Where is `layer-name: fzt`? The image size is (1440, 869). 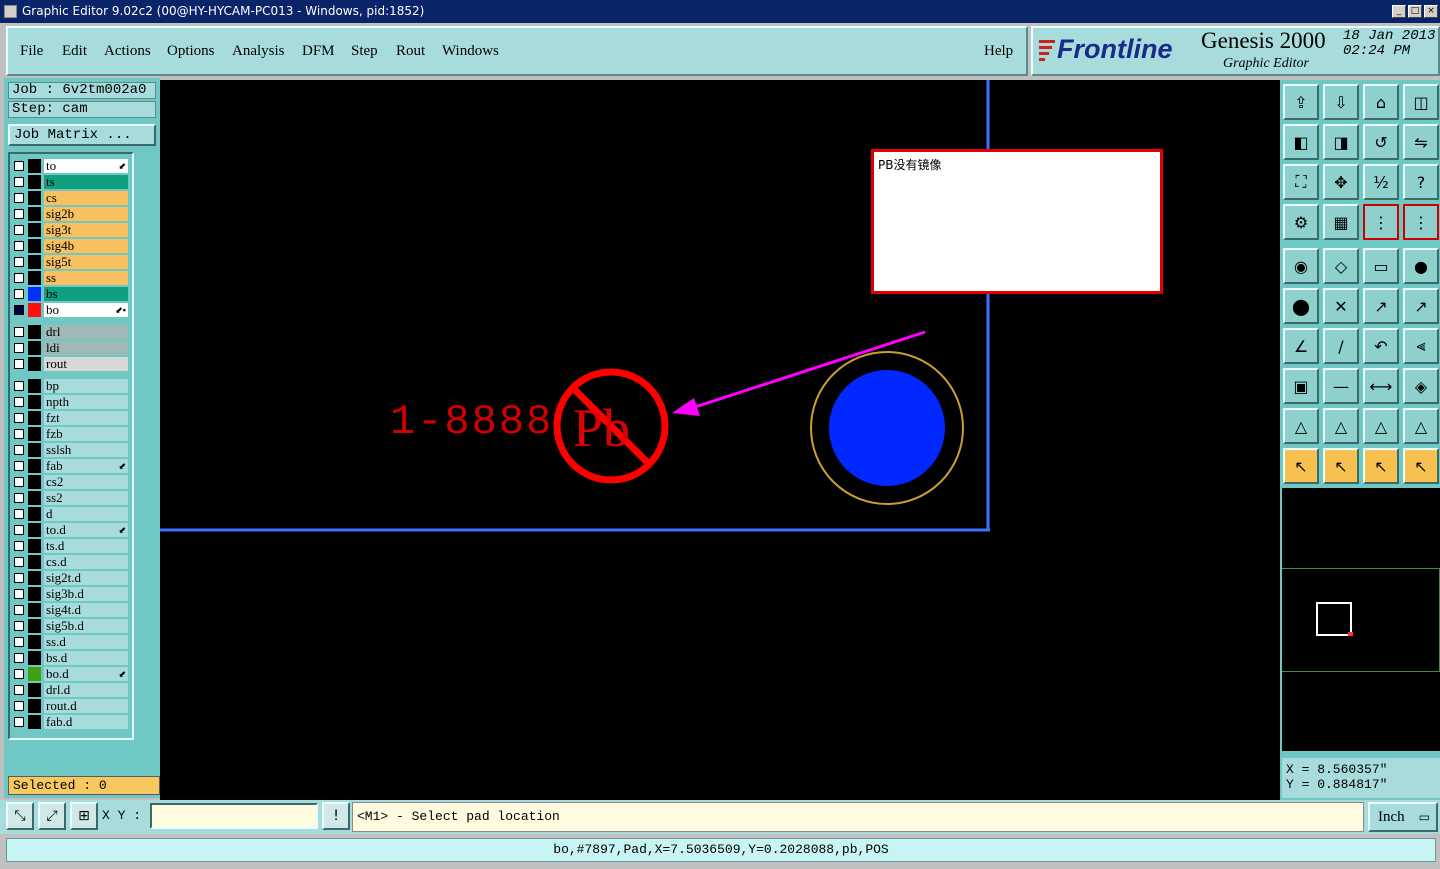
layer-name: fzt is located at coordinates (86, 418).